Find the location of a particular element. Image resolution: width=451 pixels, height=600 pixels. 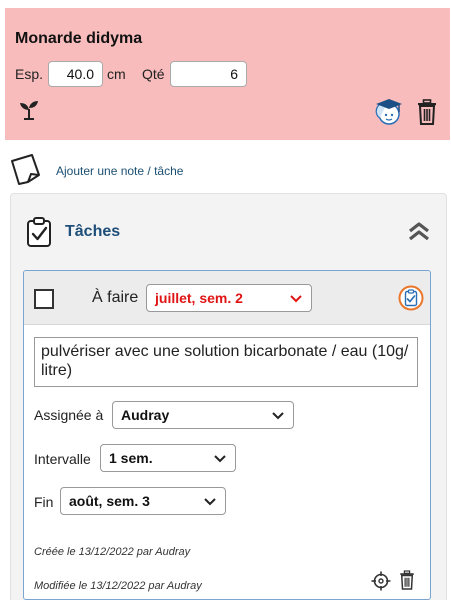

due-date-select: juillet, sem. 2 is located at coordinates (229, 298).